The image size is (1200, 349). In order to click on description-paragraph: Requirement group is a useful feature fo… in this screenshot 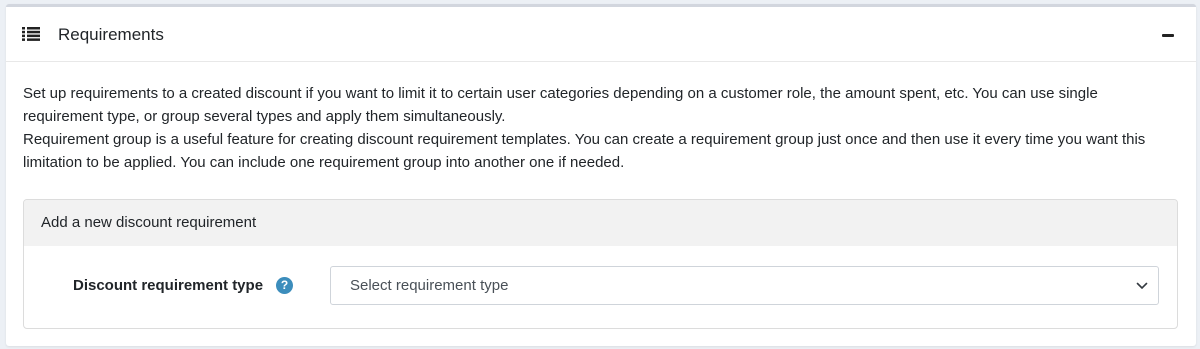, I will do `click(584, 151)`.